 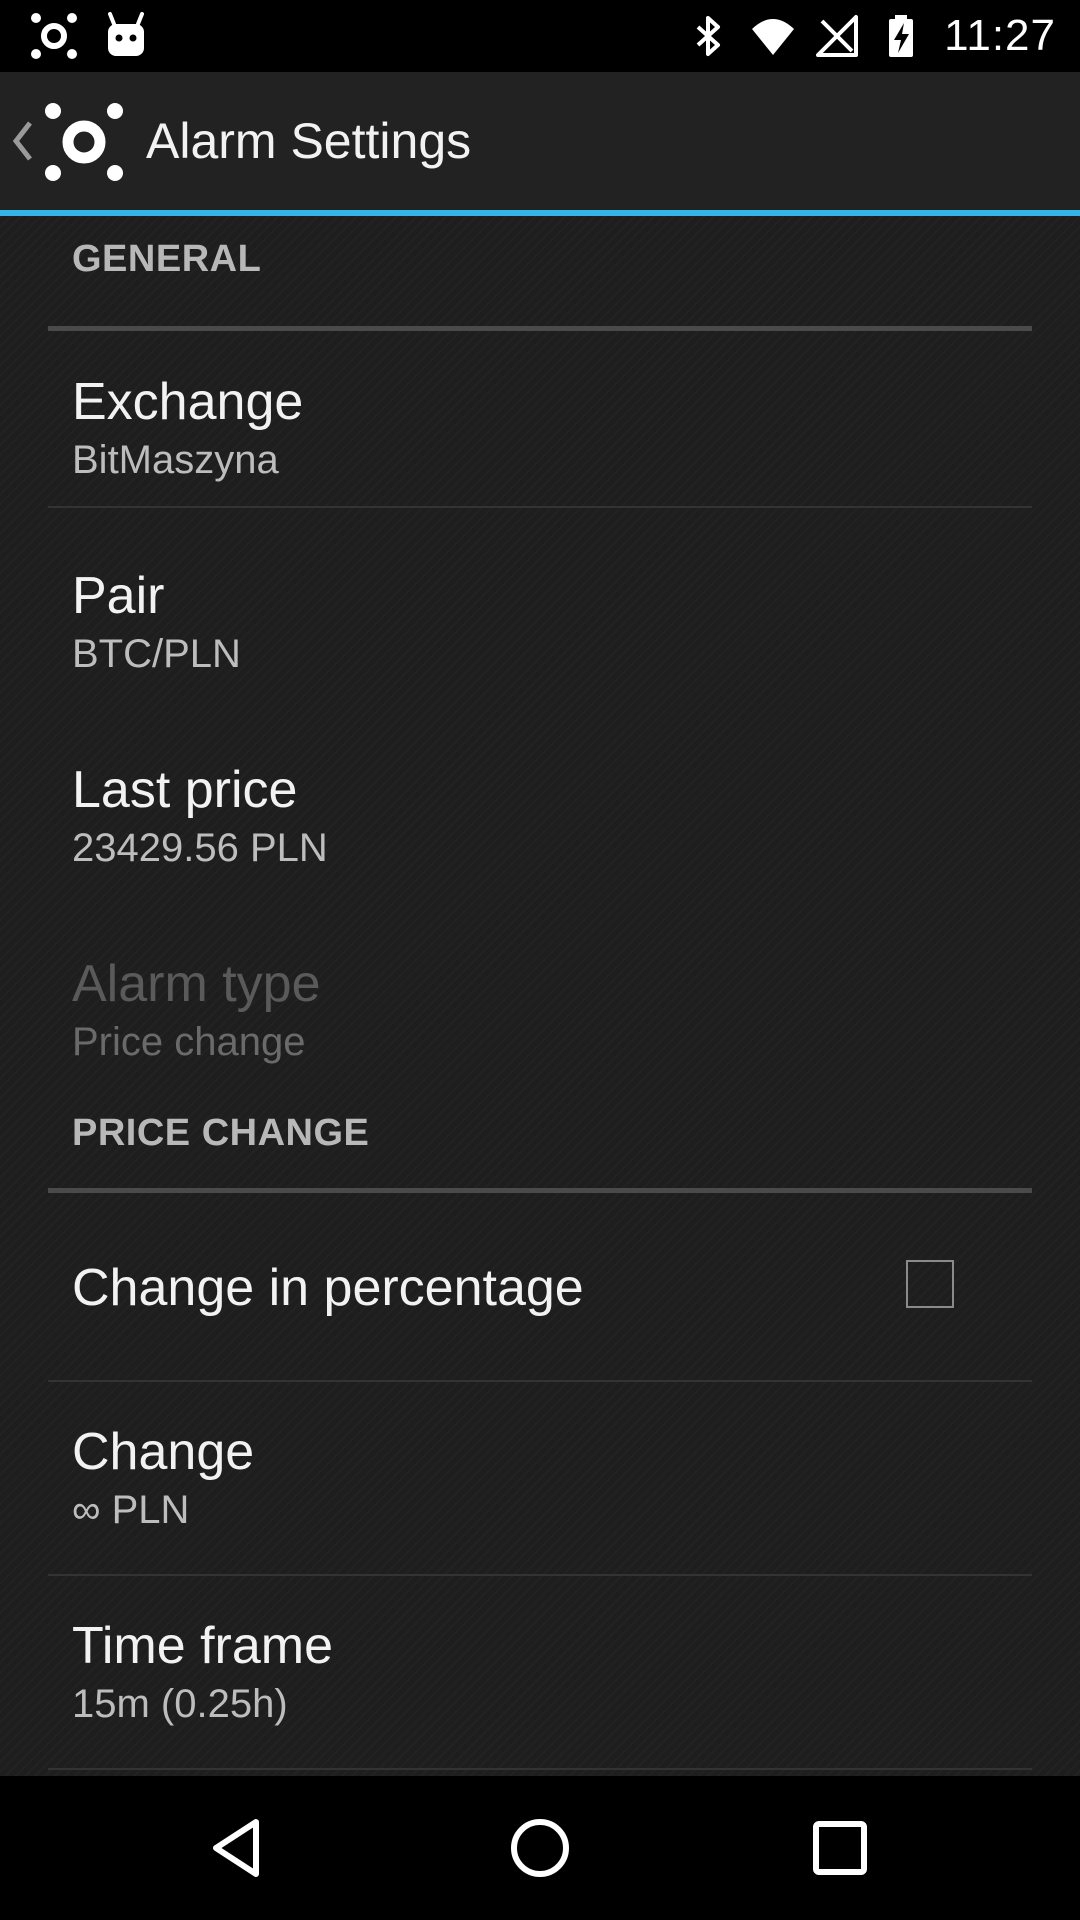 I want to click on chevron-left-icon, so click(x=22, y=141).